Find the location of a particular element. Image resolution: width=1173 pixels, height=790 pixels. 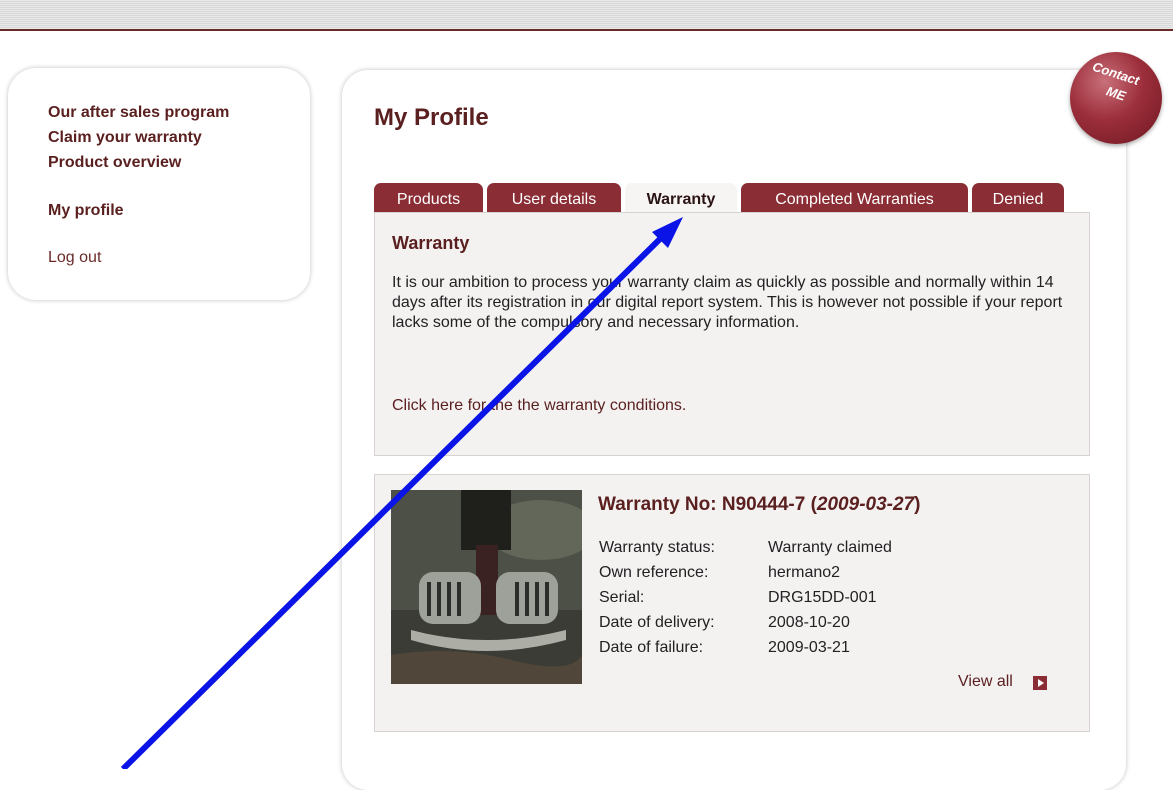

tab-products: Products is located at coordinates (428, 198).